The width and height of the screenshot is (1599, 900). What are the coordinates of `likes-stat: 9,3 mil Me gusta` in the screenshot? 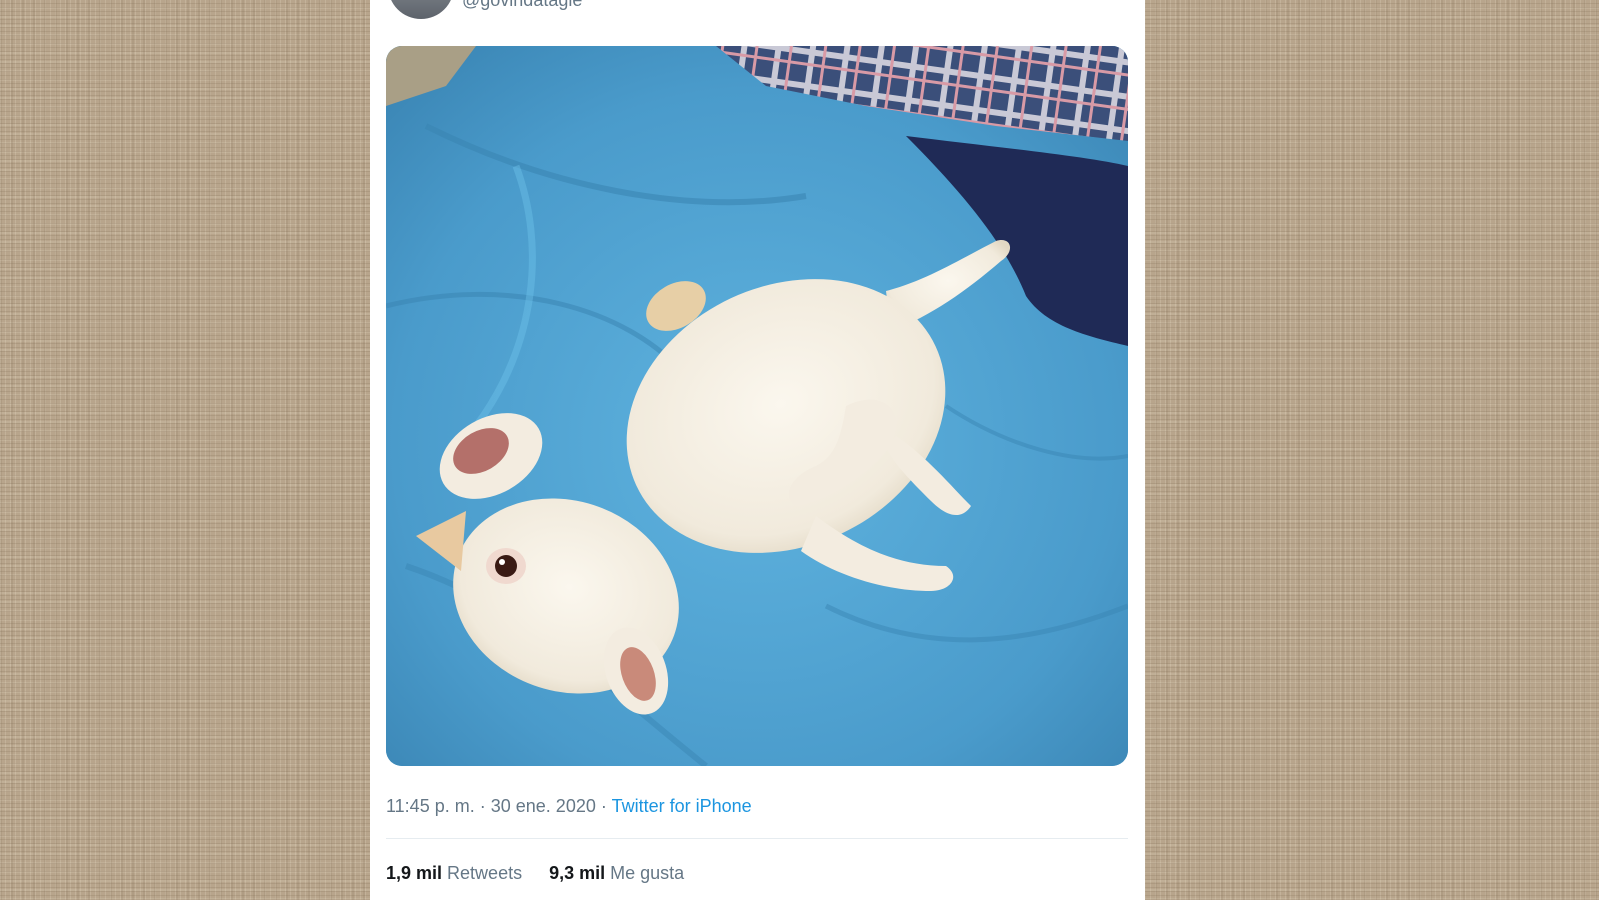 It's located at (616, 873).